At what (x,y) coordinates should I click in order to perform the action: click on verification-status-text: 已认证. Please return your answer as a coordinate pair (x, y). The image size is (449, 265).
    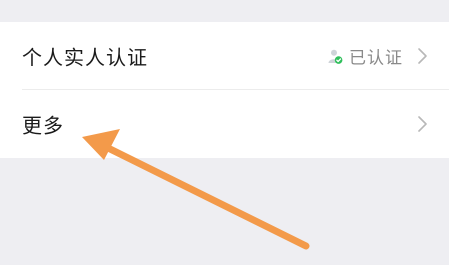
    Looking at the image, I should click on (376, 58).